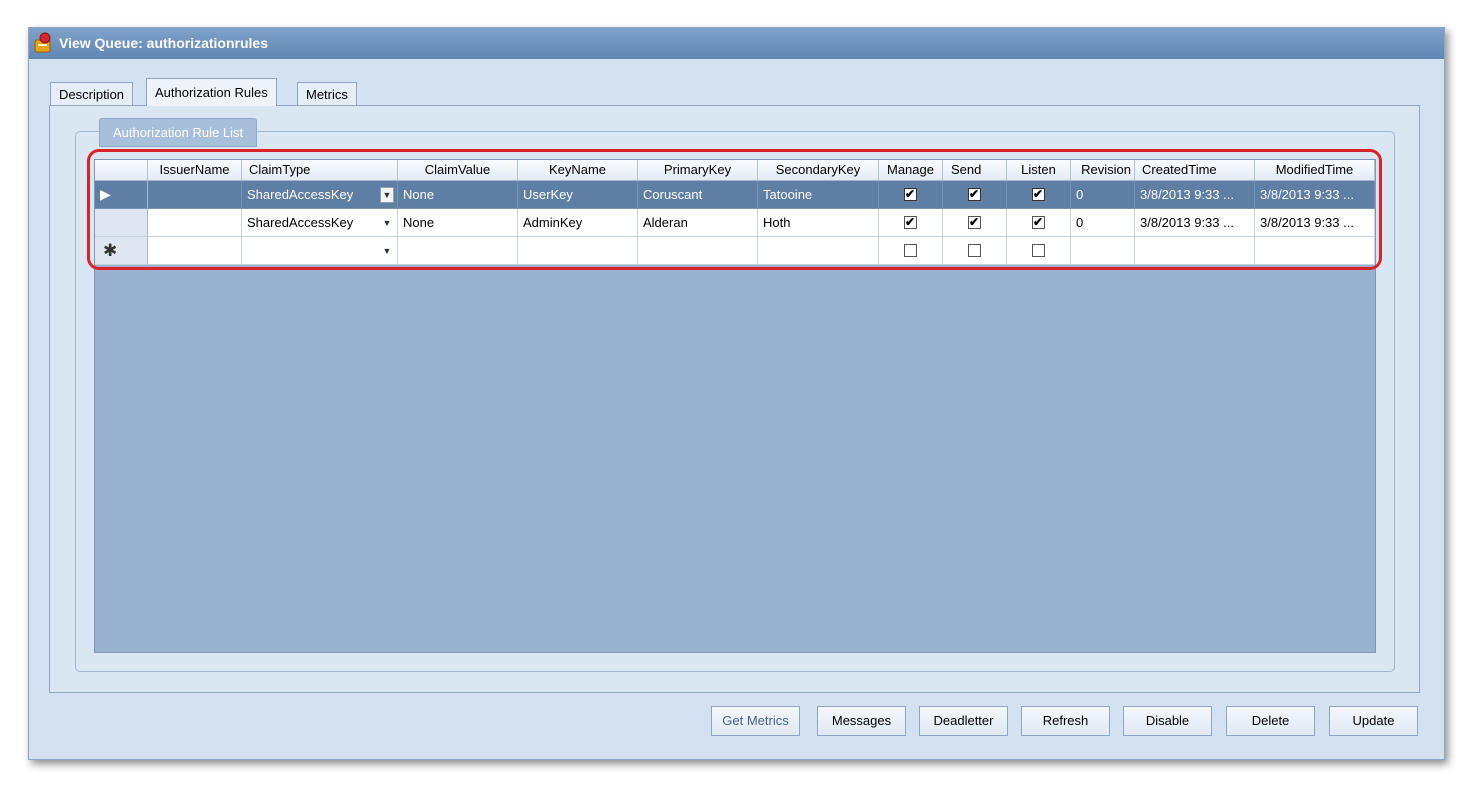 The height and width of the screenshot is (785, 1469). I want to click on cell-primarykey: Coruscant, so click(698, 195).